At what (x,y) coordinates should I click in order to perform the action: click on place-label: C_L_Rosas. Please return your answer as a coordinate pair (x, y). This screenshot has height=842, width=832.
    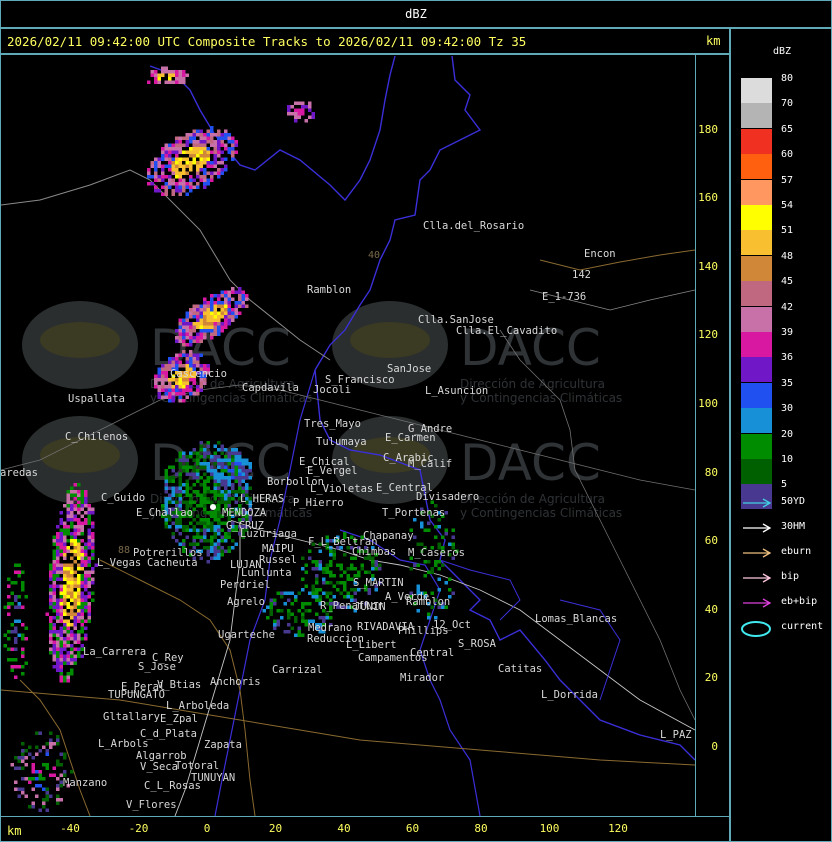
    Looking at the image, I should click on (172, 786).